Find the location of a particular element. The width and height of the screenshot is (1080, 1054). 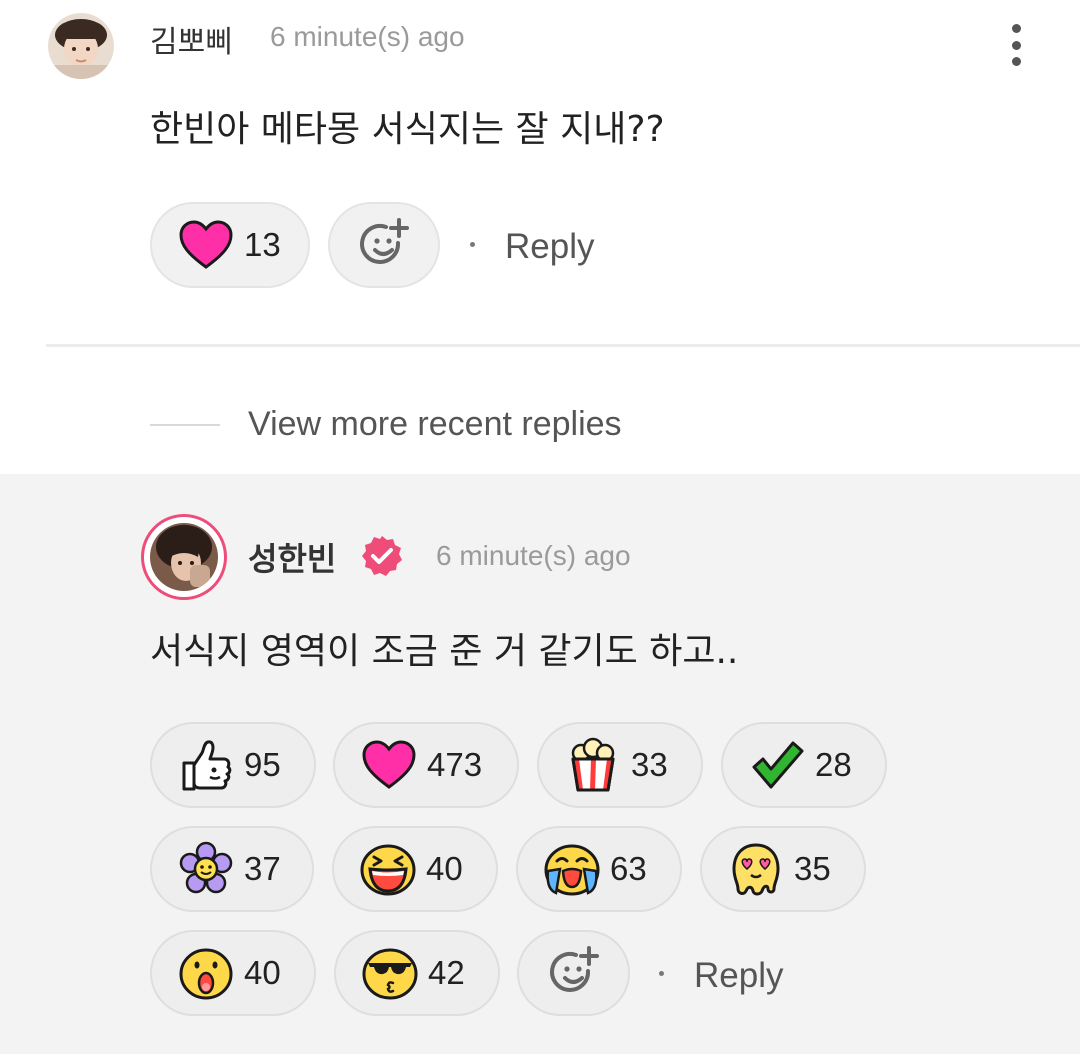

view-more-line is located at coordinates (185, 425).